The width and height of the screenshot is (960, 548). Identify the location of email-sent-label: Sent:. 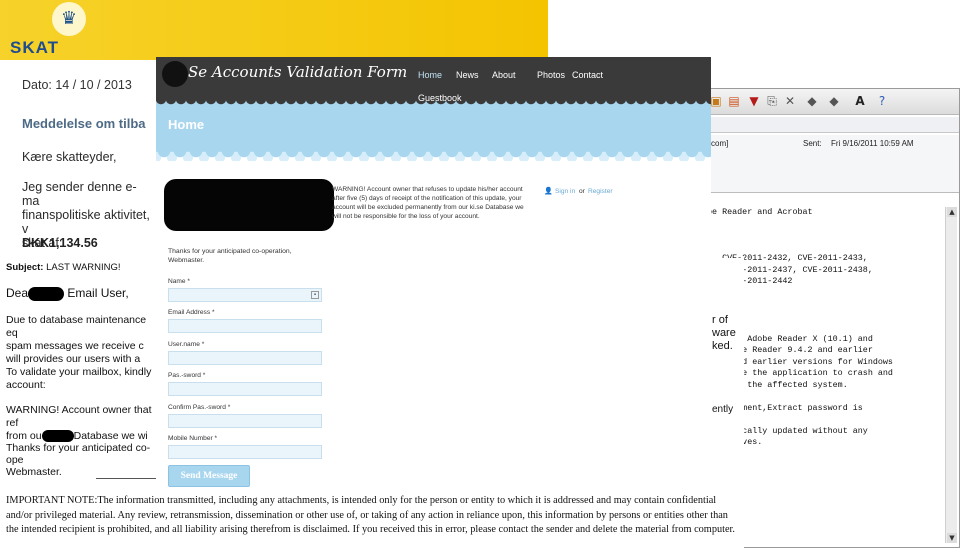
(812, 143).